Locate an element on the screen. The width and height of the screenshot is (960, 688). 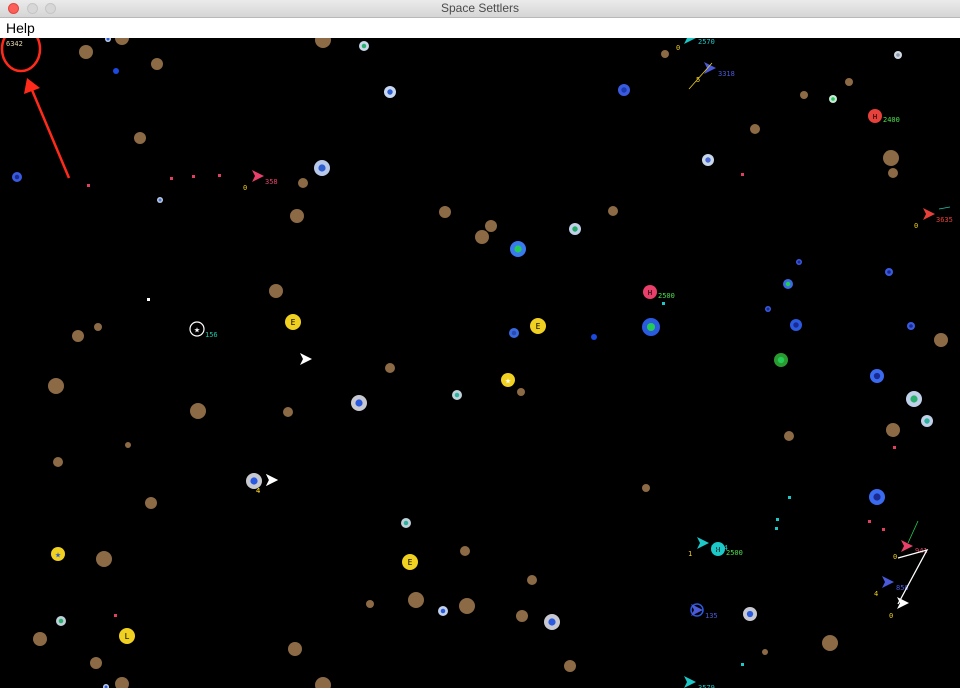
ship-resource-label: 1 is located at coordinates (690, 554).